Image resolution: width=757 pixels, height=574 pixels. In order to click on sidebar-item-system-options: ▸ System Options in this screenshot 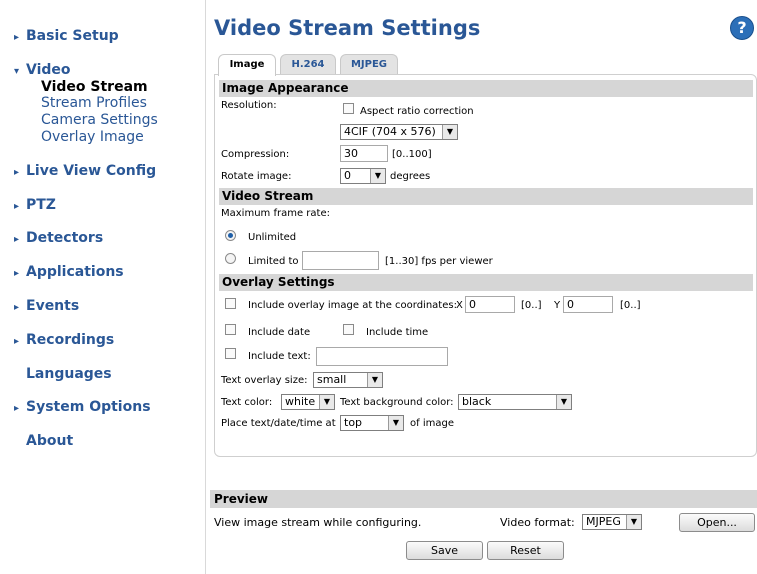, I will do `click(82, 407)`.